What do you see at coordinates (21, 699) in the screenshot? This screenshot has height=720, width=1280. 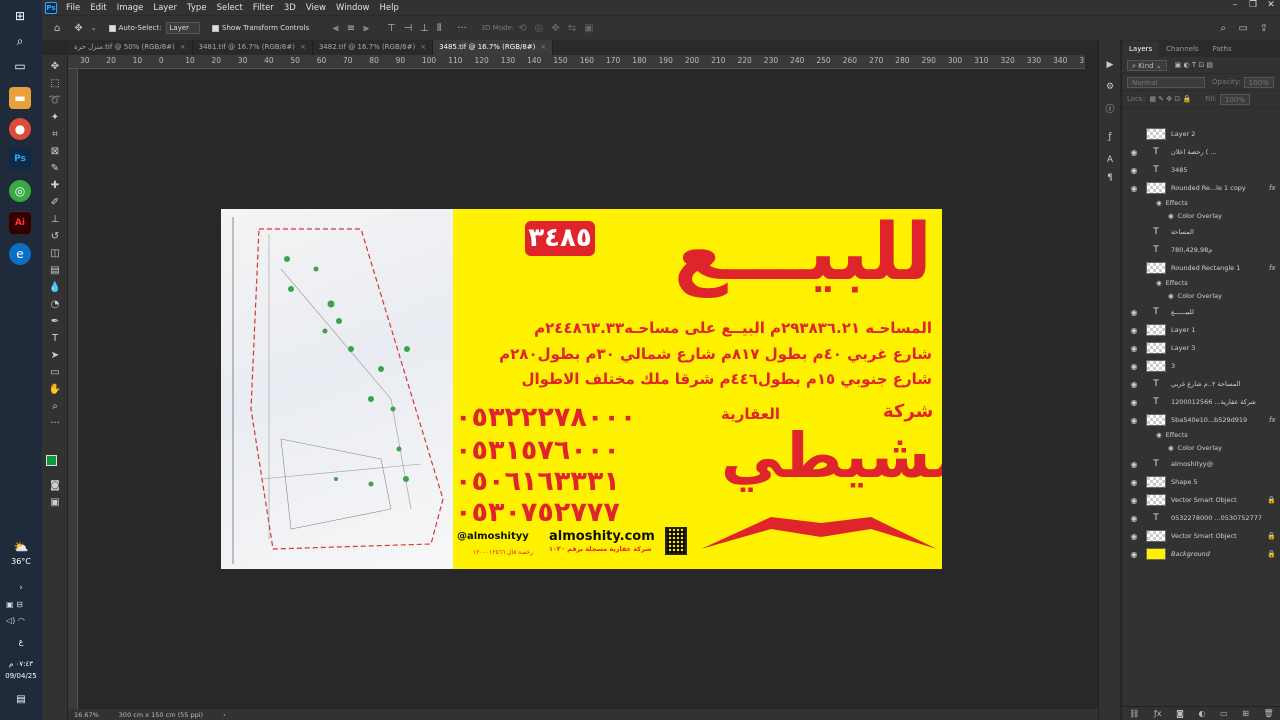 I see `notifications-icon: ▤` at bounding box center [21, 699].